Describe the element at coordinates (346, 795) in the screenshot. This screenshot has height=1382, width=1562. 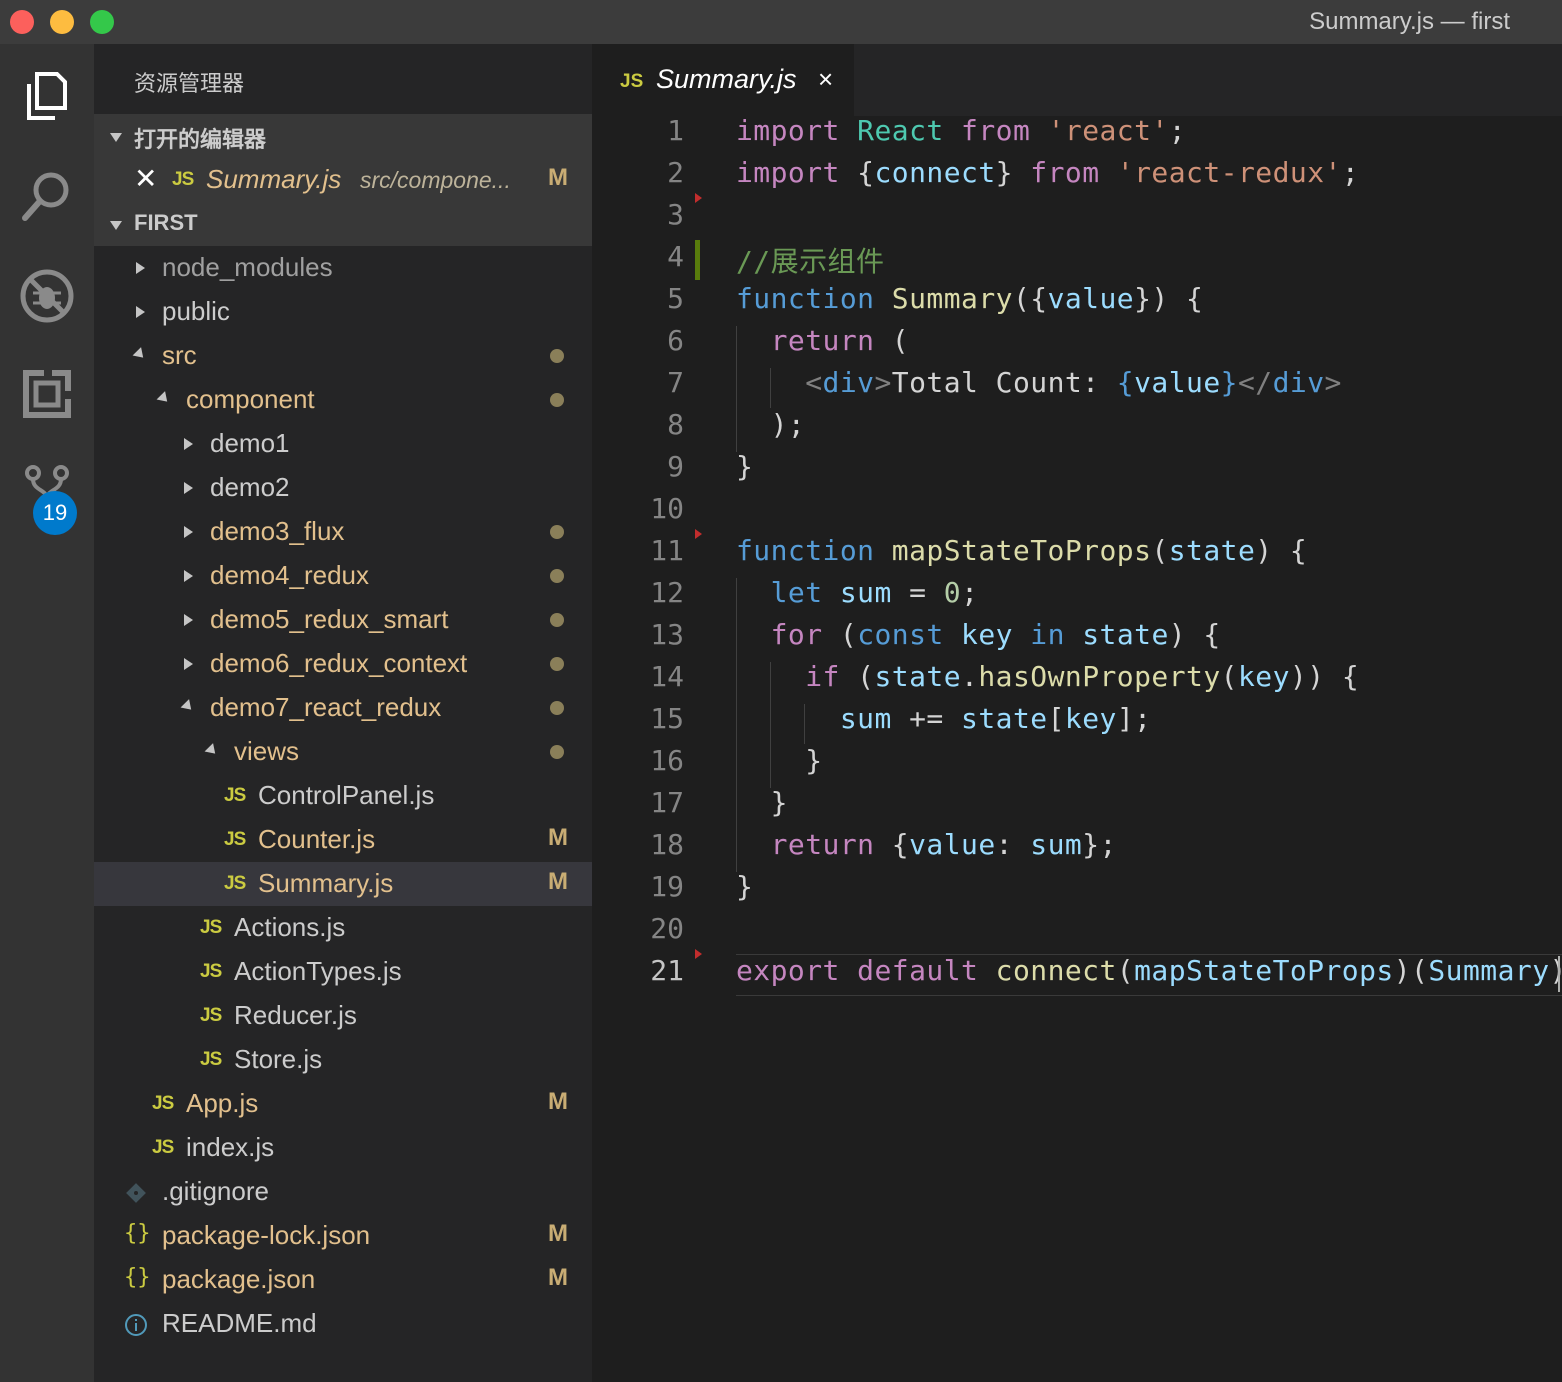
I see `tree-label: ControlPanel.js` at that location.